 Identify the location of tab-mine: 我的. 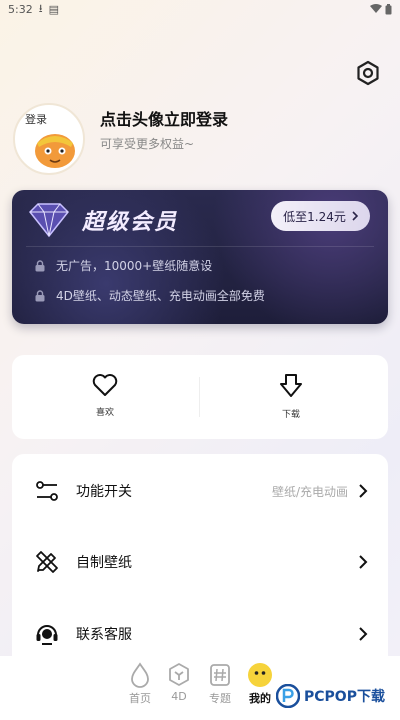
(260, 684).